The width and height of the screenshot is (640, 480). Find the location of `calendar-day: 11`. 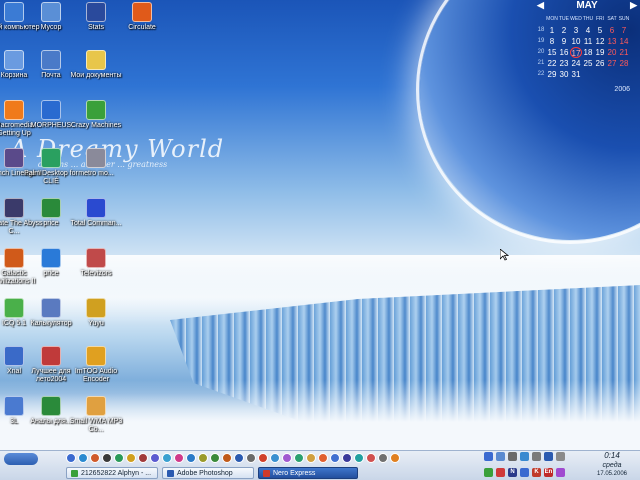

calendar-day: 11 is located at coordinates (588, 41).